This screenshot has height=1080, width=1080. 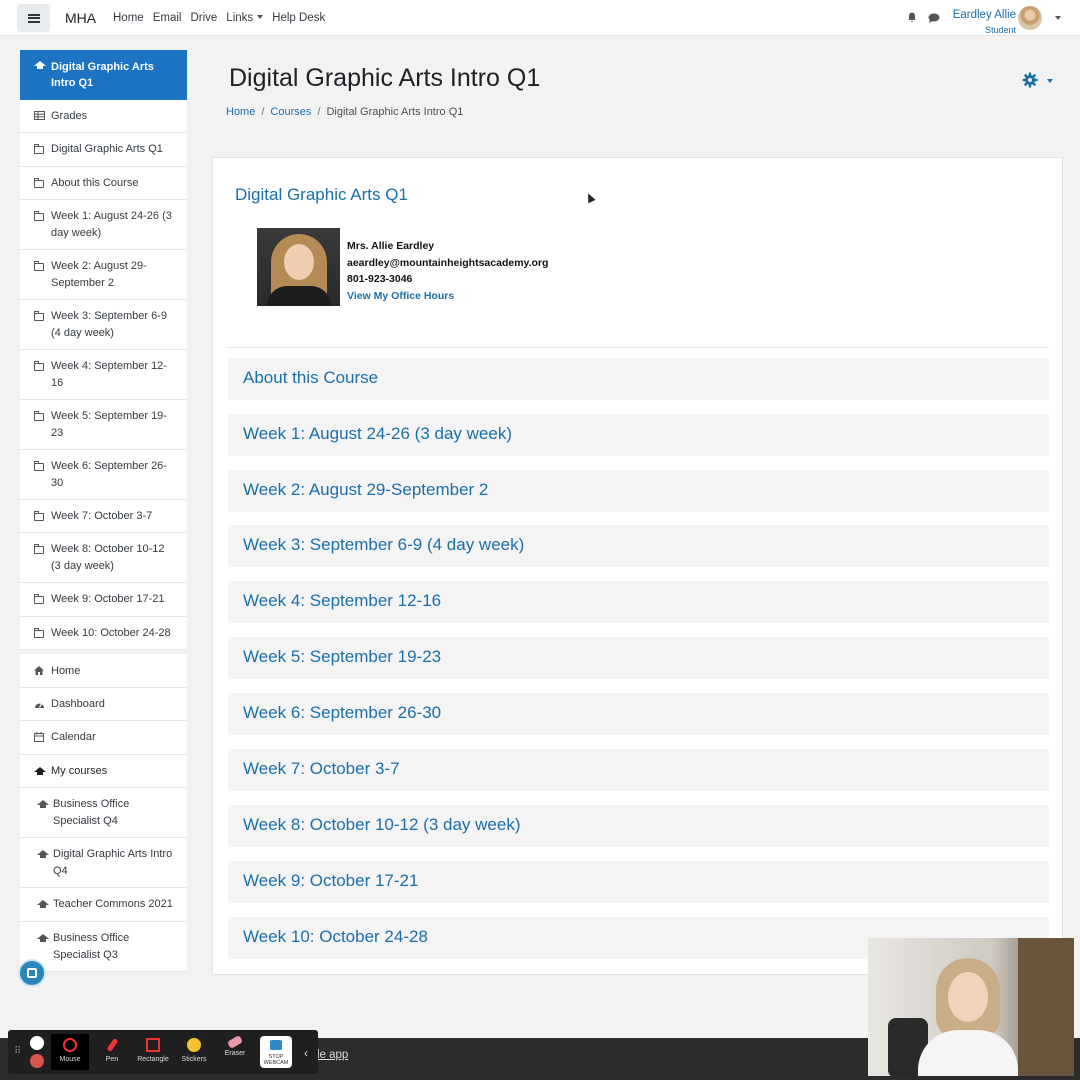 I want to click on drawer-item-label: About this Course, so click(x=95, y=183).